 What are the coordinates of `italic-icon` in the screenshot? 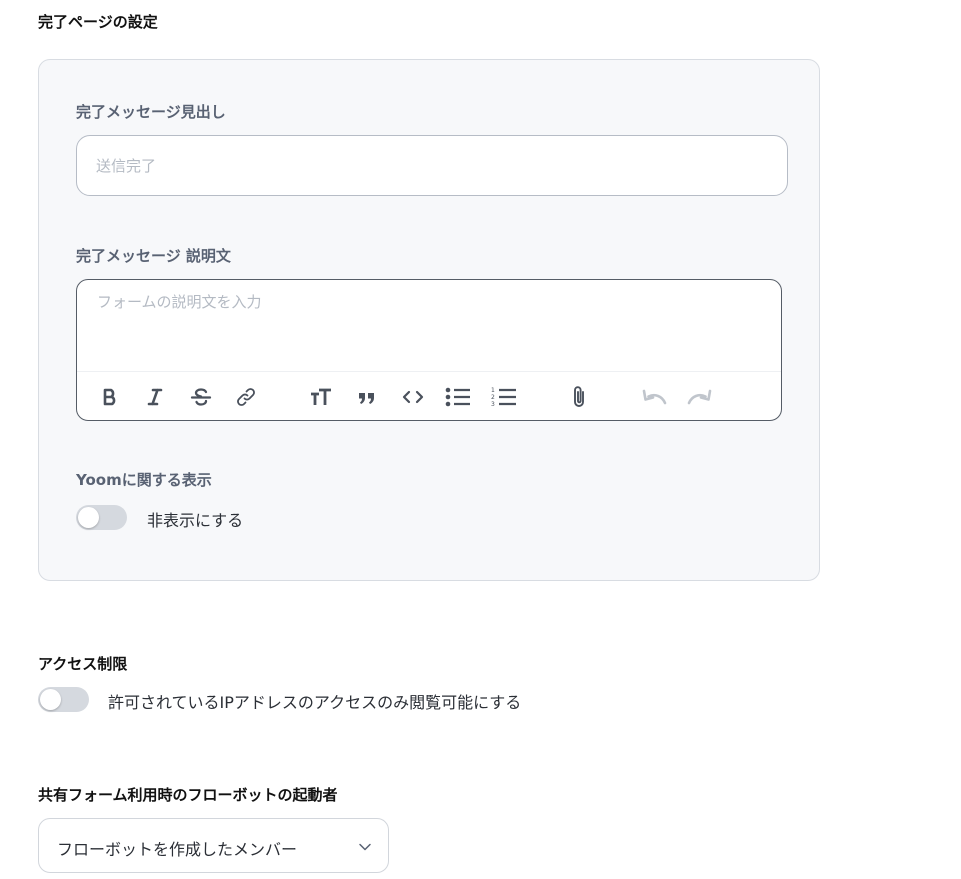 It's located at (155, 397).